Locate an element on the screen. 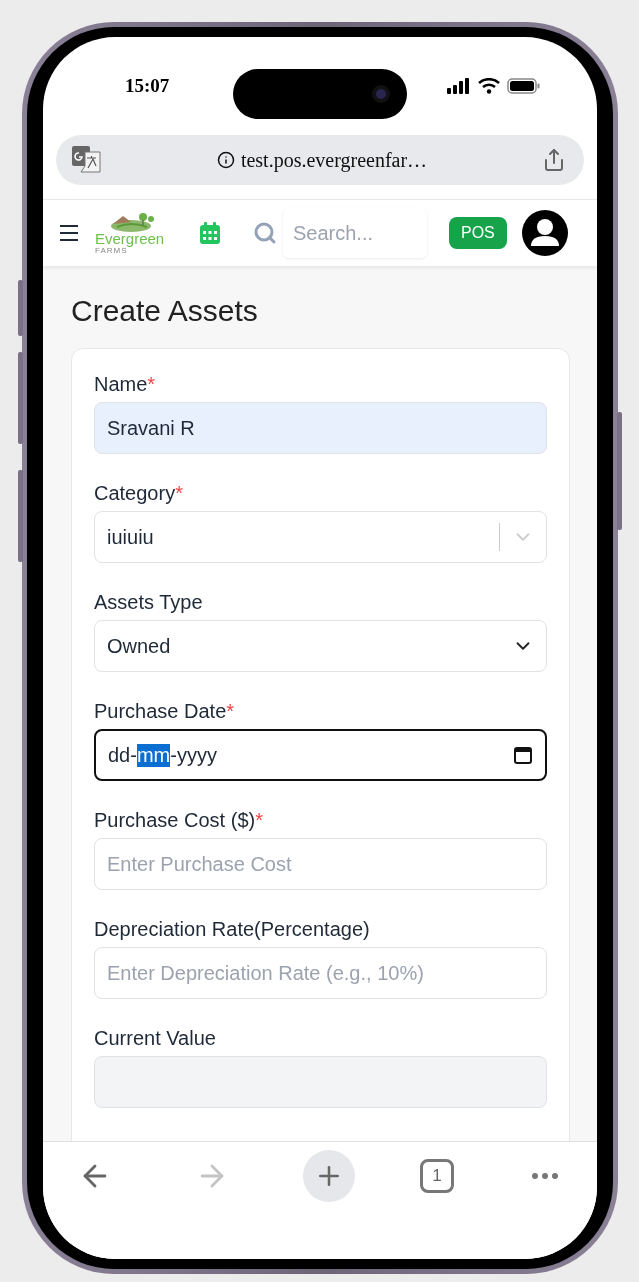 This screenshot has height=1282, width=639. input-field: Enter Depreciation Rate (e.g., 10%) is located at coordinates (320, 973).